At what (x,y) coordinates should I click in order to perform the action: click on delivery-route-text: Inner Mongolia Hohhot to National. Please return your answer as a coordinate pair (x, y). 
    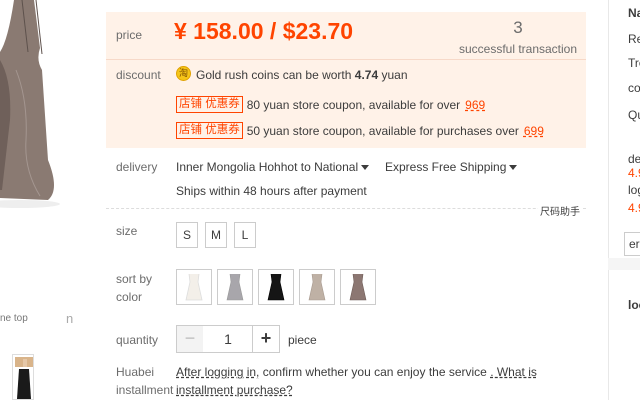
    Looking at the image, I should click on (267, 167).